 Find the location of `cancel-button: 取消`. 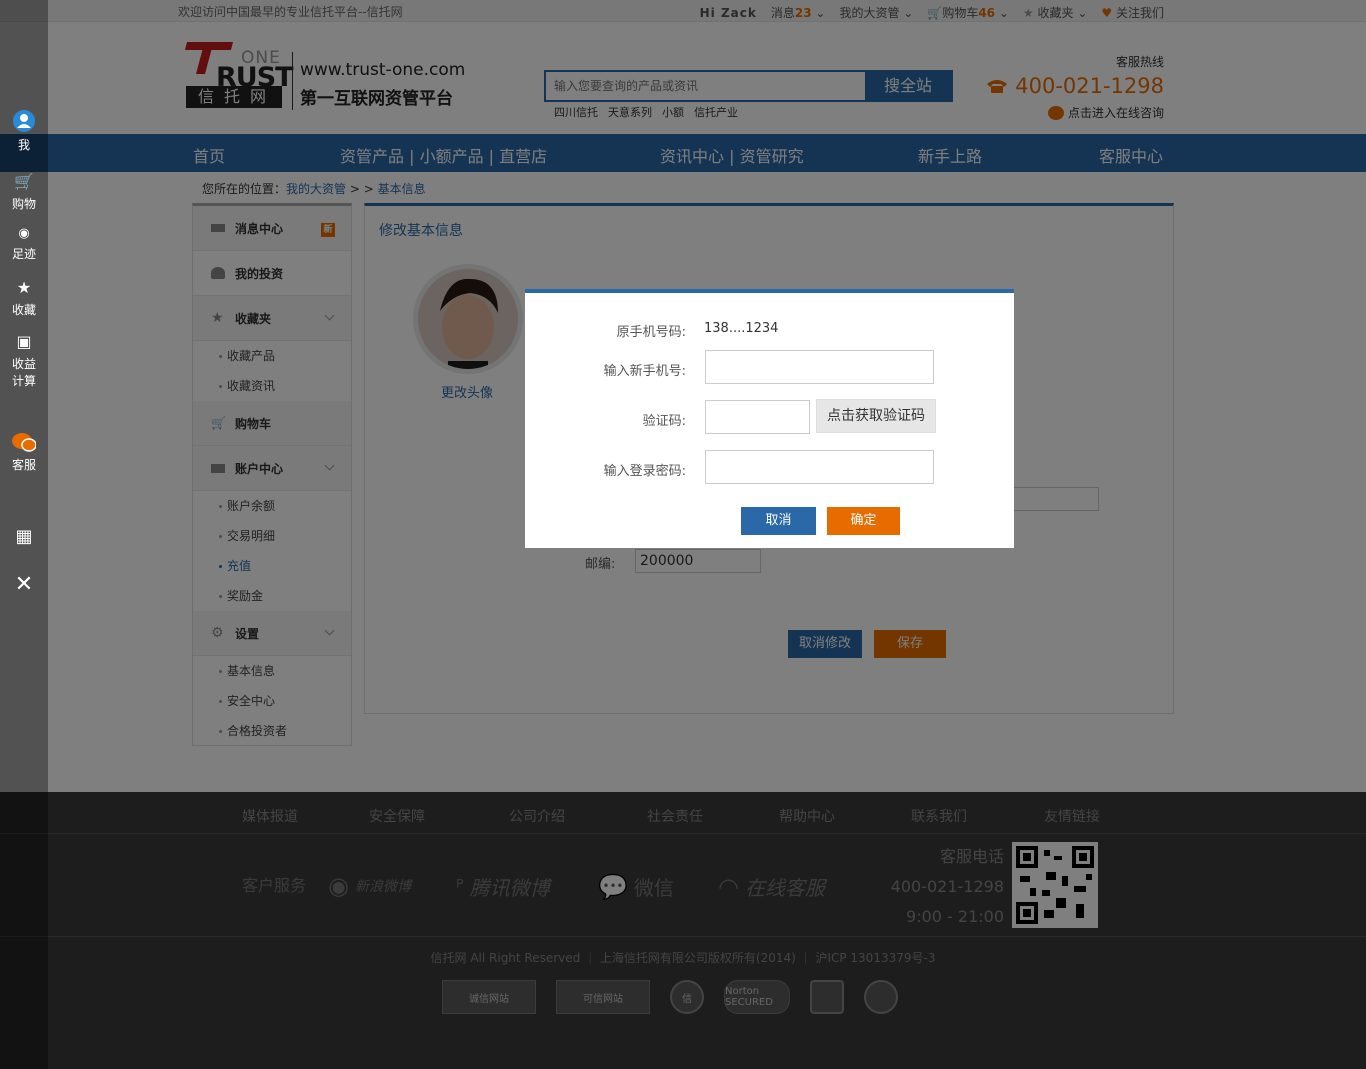

cancel-button: 取消 is located at coordinates (778, 521).